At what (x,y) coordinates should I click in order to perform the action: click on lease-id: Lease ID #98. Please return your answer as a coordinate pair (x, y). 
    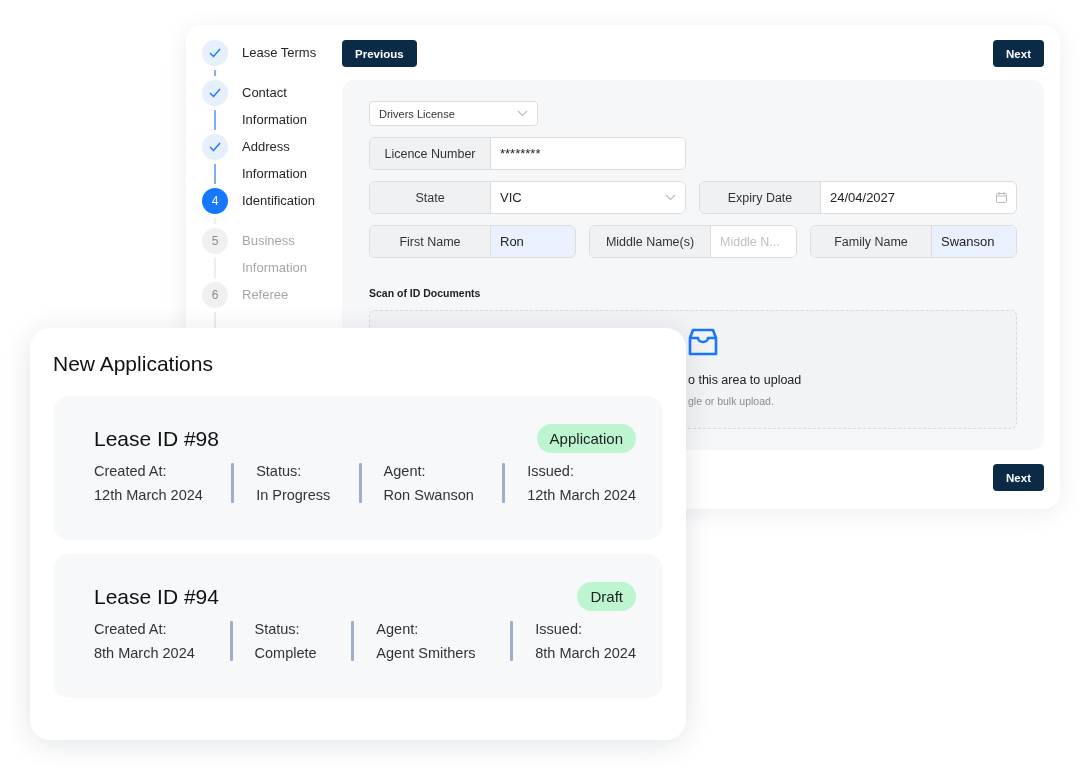
    Looking at the image, I should click on (156, 438).